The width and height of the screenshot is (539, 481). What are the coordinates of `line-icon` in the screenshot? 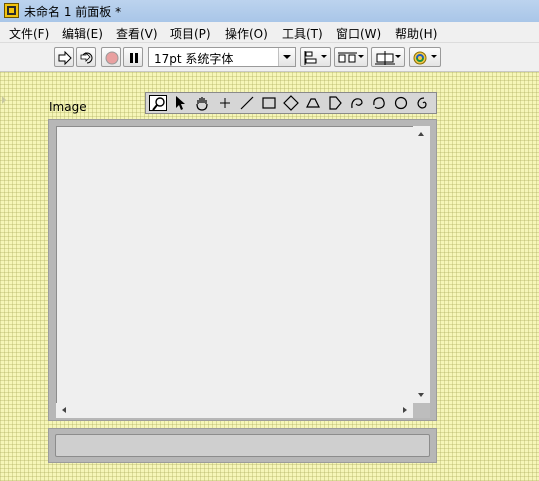 It's located at (247, 103).